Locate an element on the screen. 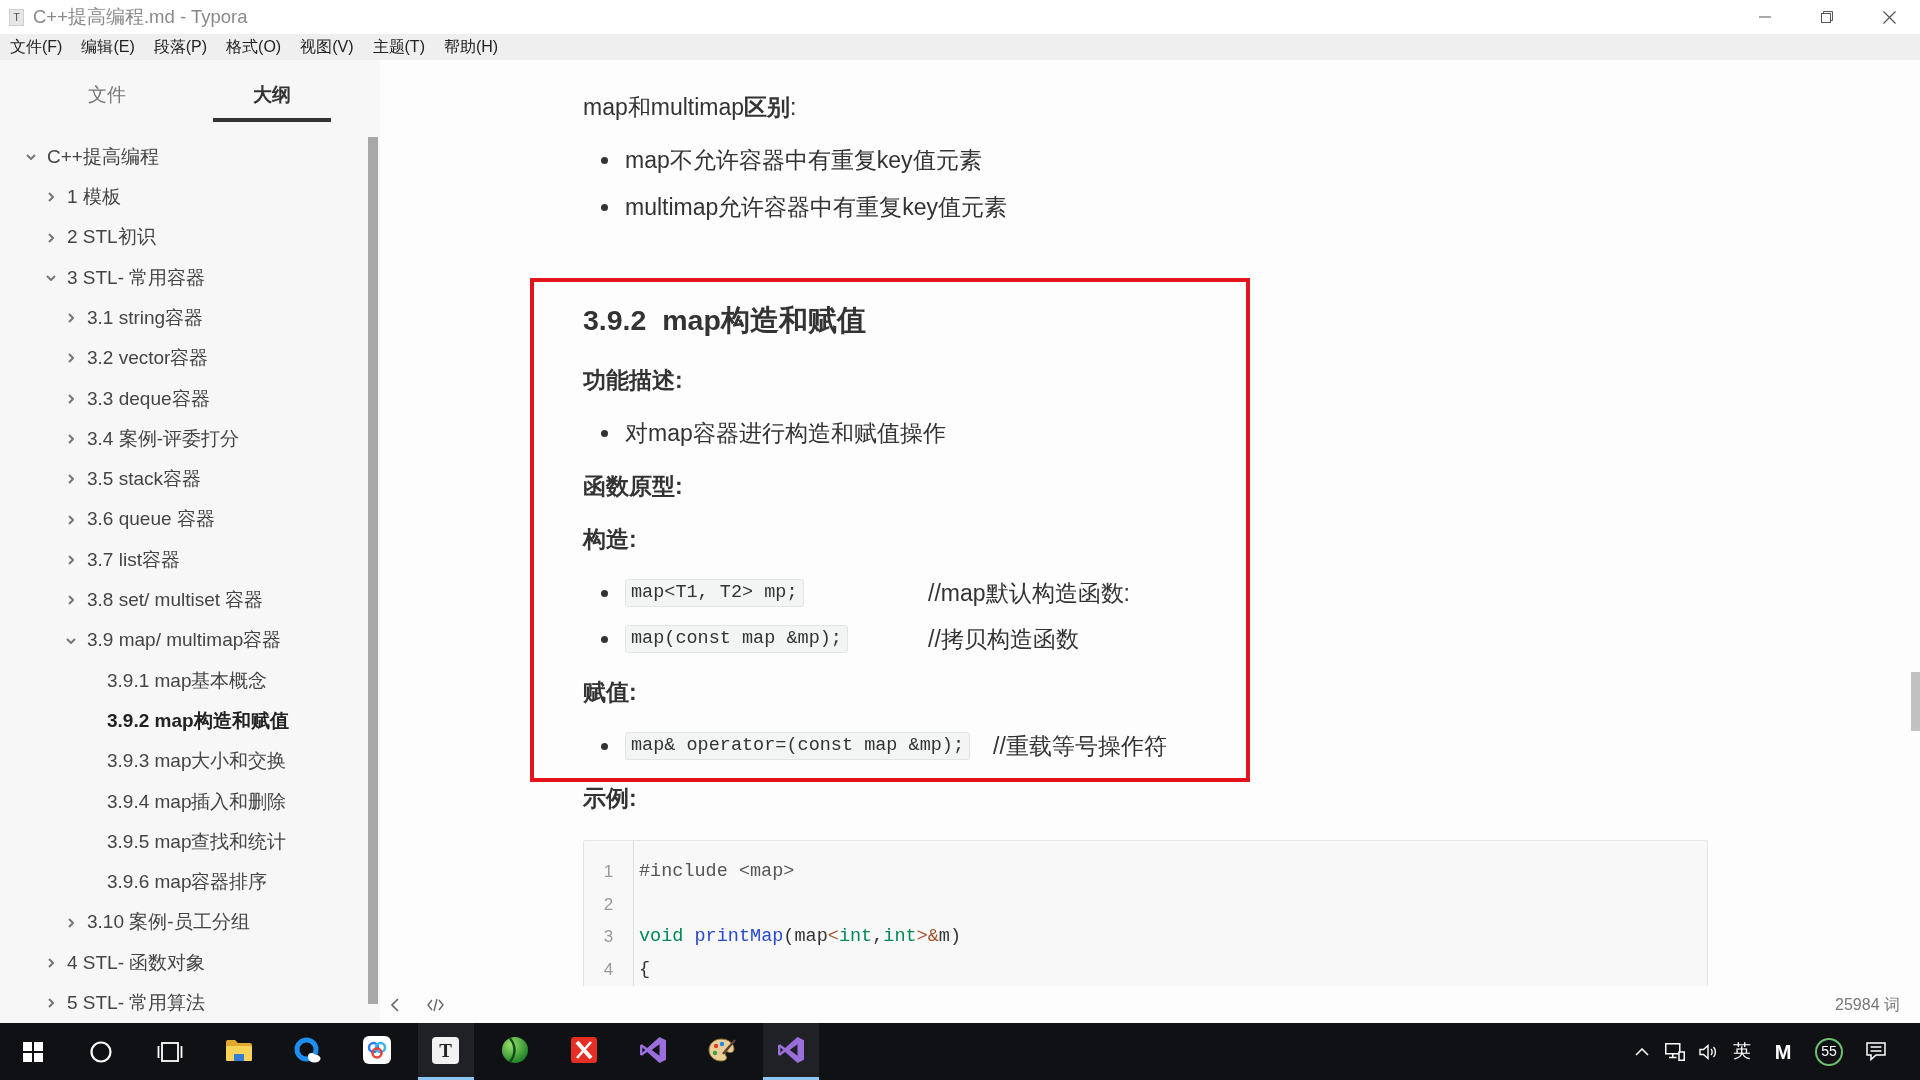 The width and height of the screenshot is (1920, 1080). outline-item: 3.9.6 map容器排序 is located at coordinates (175, 882).